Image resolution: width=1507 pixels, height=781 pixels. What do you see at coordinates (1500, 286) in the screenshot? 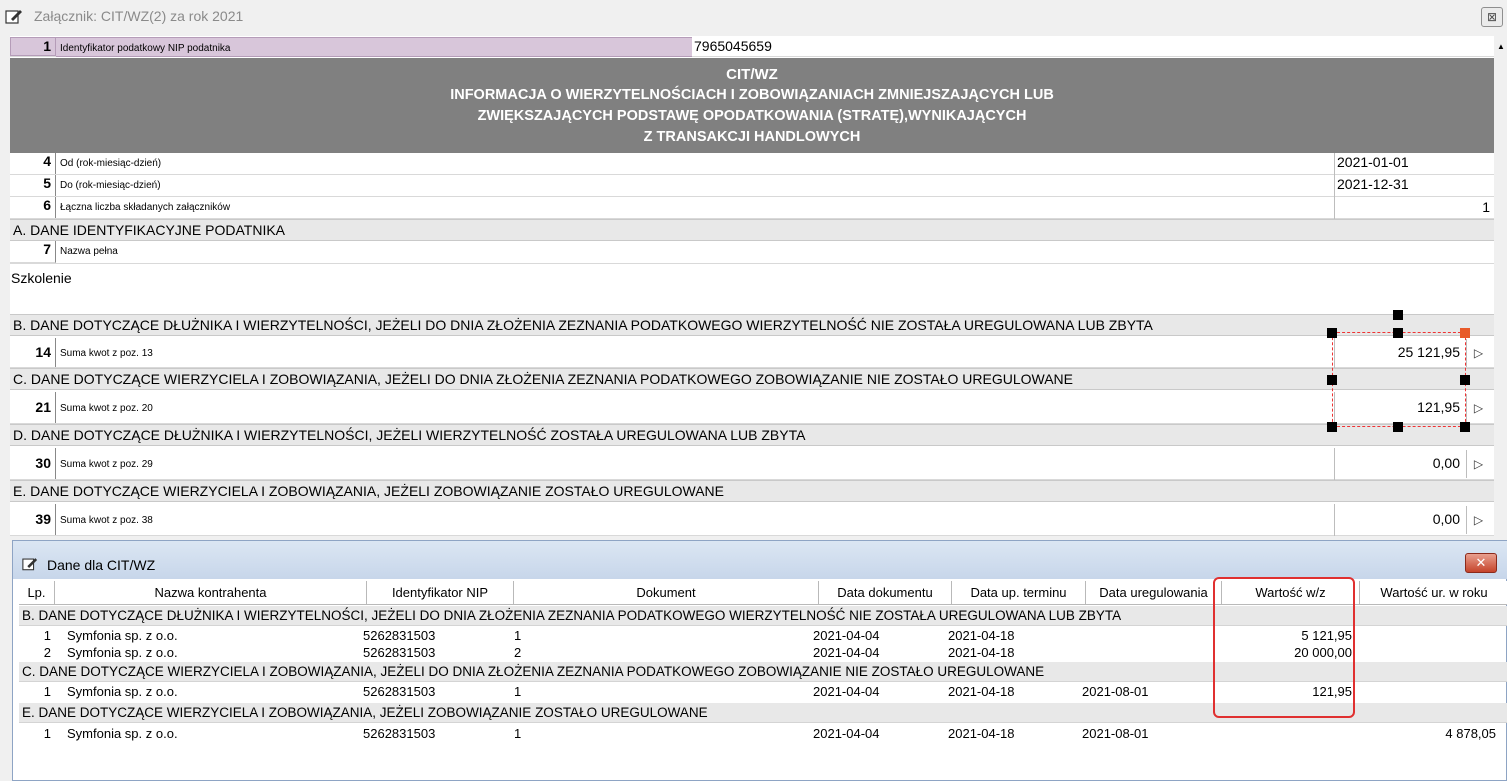
I see `form-scrollbar` at bounding box center [1500, 286].